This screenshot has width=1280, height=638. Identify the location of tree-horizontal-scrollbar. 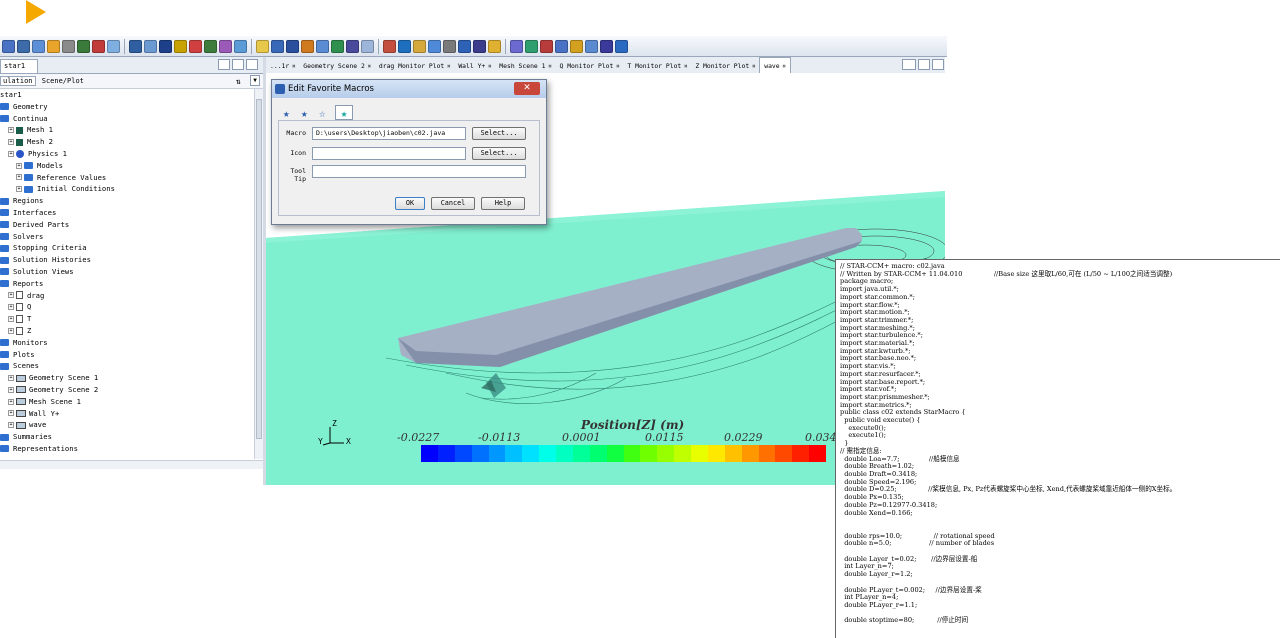
(131, 464).